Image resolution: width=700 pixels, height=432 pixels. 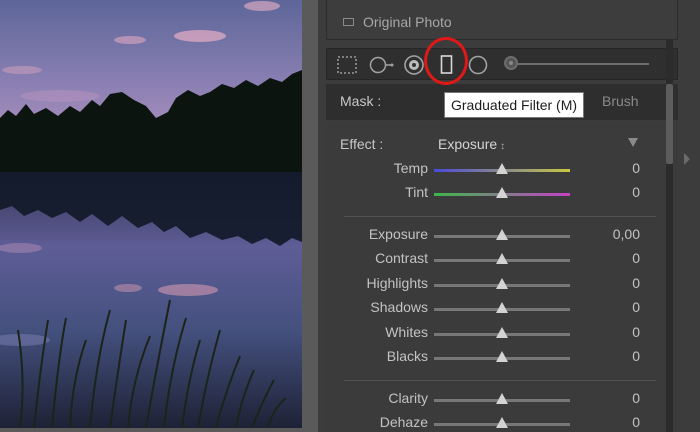 I want to click on effect-label: Effect :, so click(x=362, y=144).